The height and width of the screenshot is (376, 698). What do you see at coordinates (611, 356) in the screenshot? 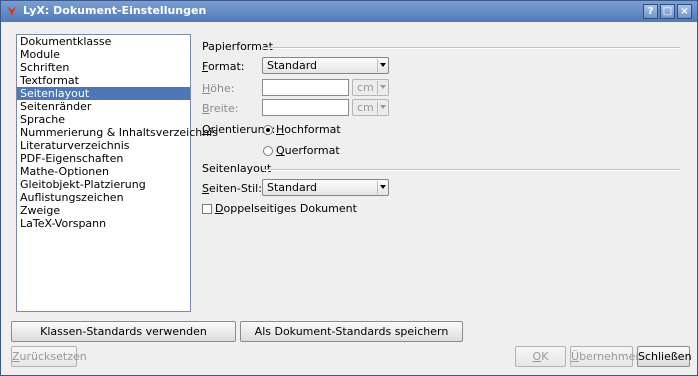
I see `uebernehmen-rest: bernehmen` at bounding box center [611, 356].